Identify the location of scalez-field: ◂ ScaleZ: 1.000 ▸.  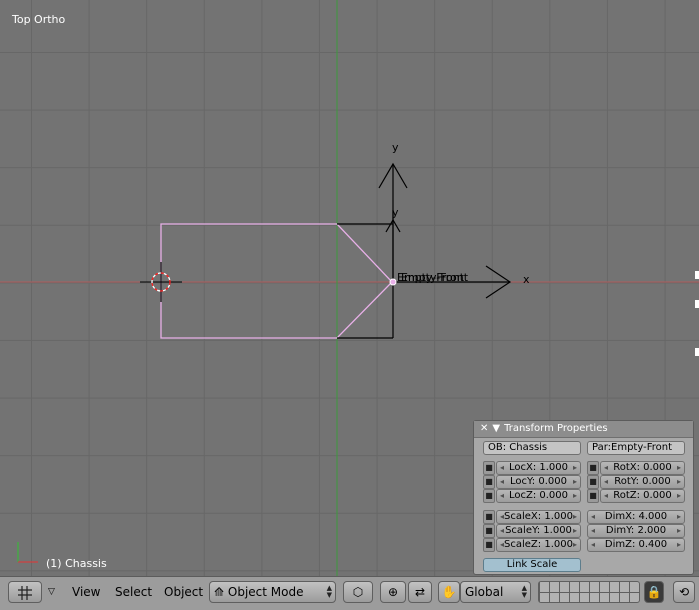
(538, 545).